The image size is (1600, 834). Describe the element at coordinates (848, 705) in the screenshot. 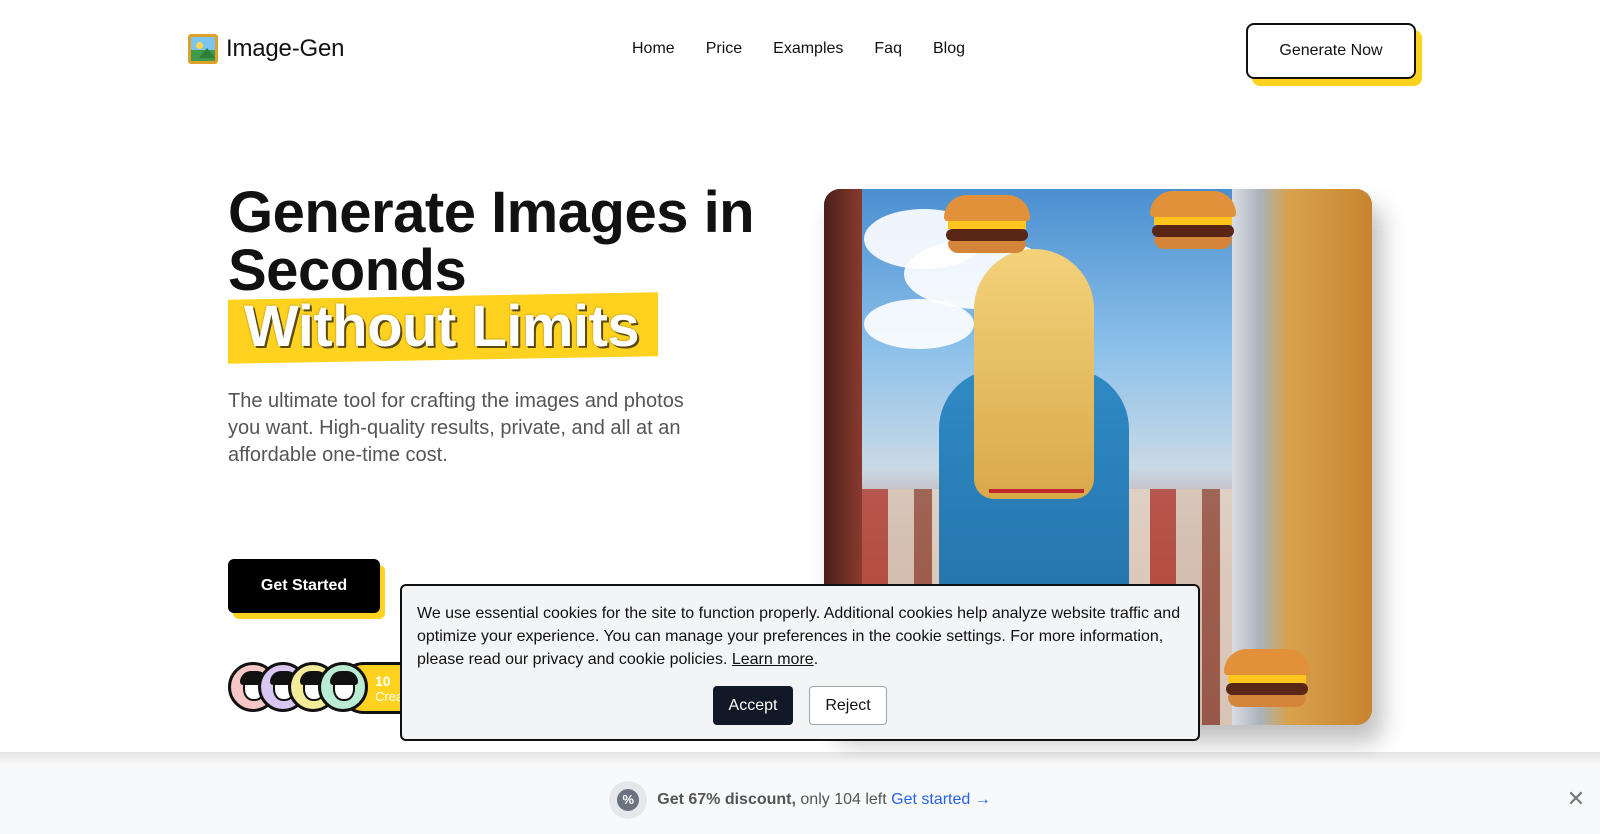

I see `reject-button: Reject` at that location.